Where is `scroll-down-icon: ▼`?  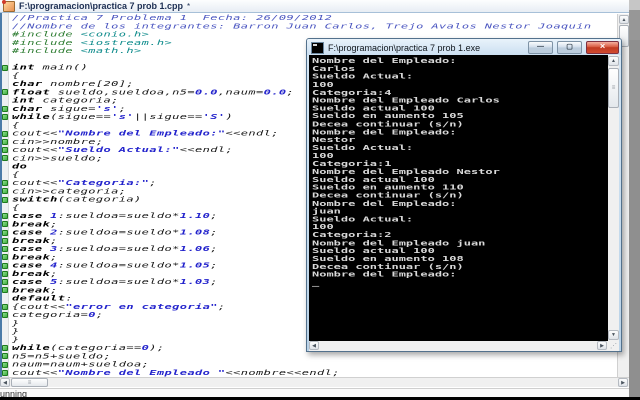 scroll-down-icon: ▼ is located at coordinates (613, 335).